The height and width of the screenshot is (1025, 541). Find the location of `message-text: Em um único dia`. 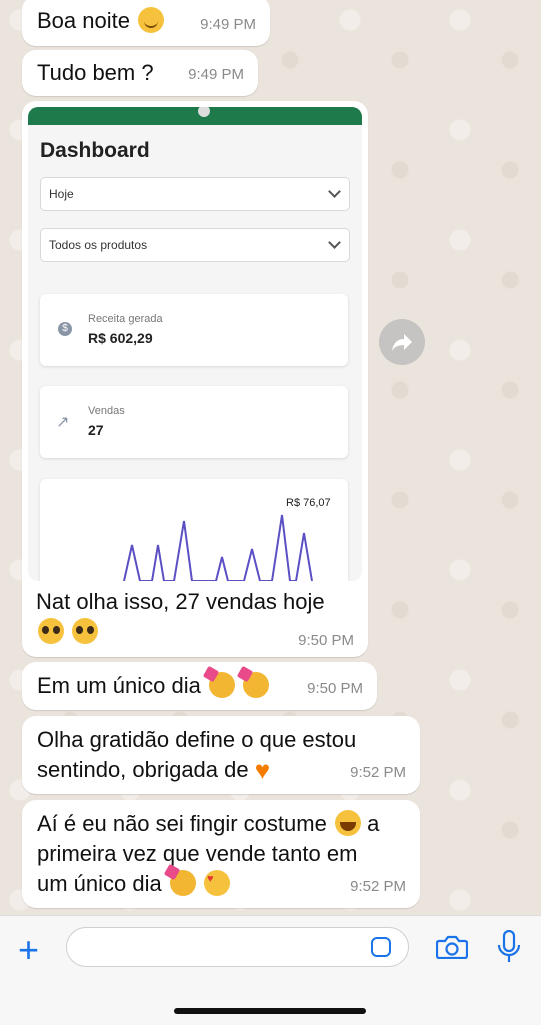

message-text: Em um único dia is located at coordinates (119, 685).